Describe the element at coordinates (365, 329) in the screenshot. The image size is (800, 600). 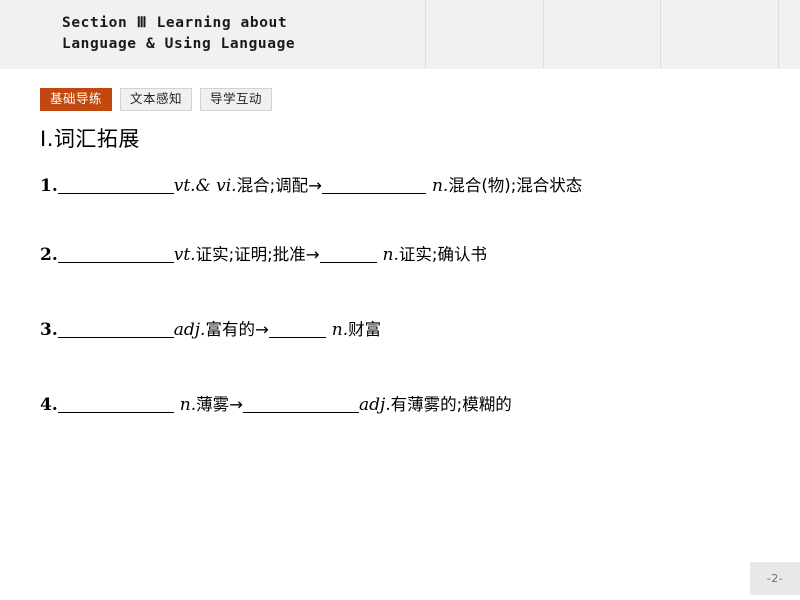
I see `definition-text: 财富` at that location.